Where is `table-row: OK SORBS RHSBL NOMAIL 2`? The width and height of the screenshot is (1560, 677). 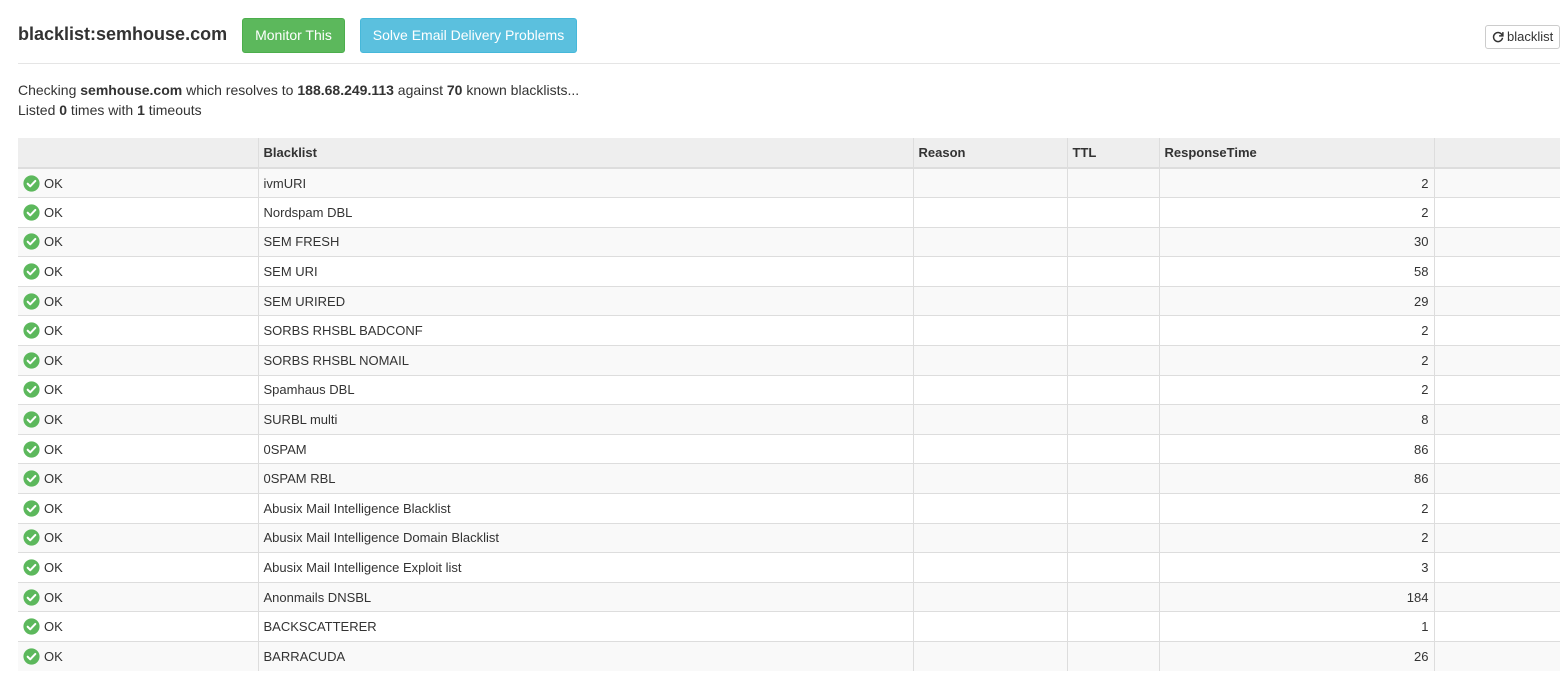 table-row: OK SORBS RHSBL NOMAIL 2 is located at coordinates (789, 360).